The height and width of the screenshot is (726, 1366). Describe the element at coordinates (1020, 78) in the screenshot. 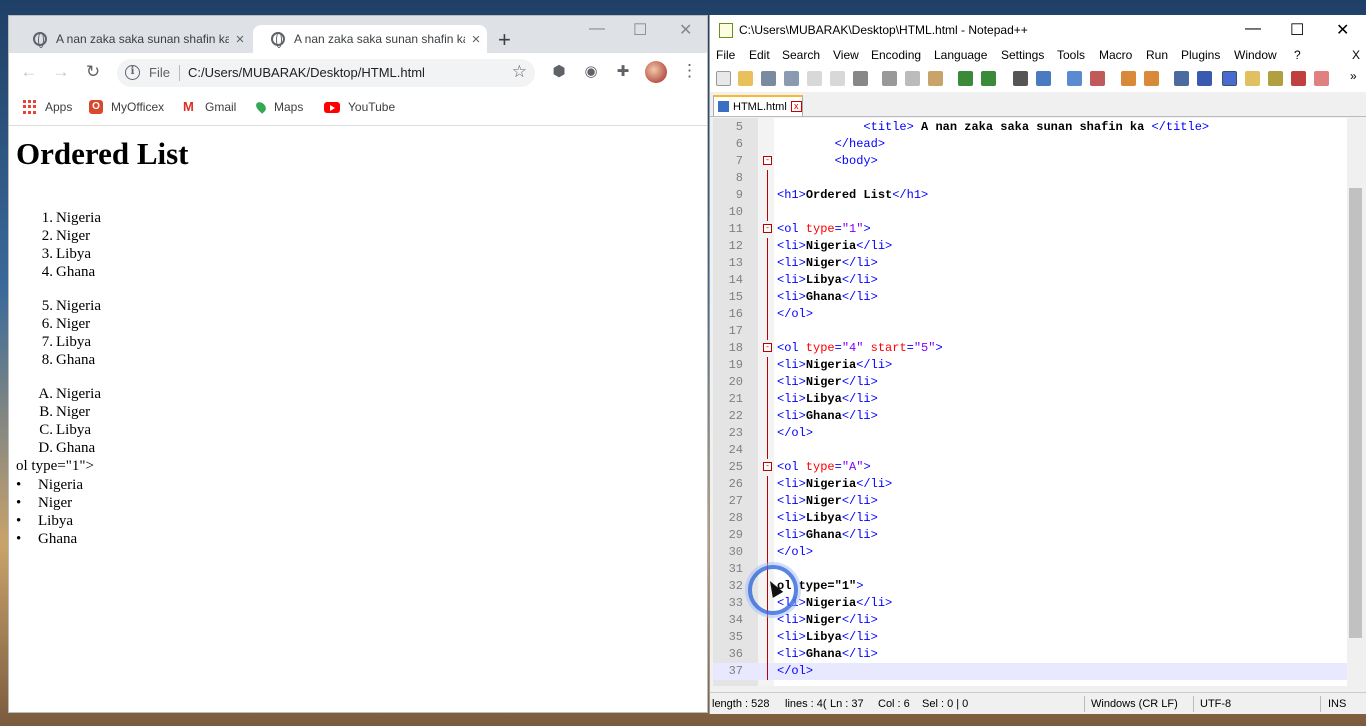

I see `find-icon` at that location.